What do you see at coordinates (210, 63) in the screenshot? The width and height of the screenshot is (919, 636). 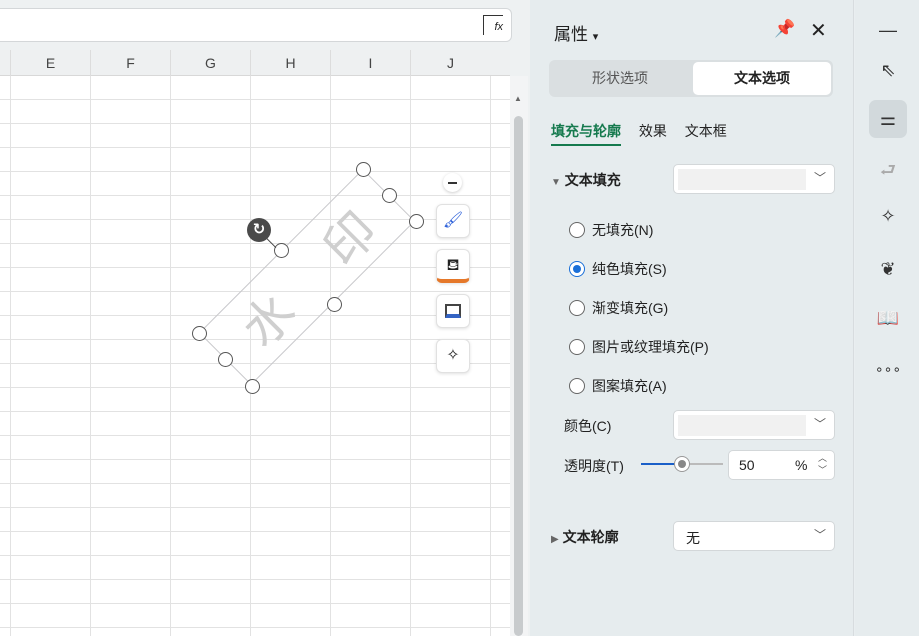 I see `column-header: G` at bounding box center [210, 63].